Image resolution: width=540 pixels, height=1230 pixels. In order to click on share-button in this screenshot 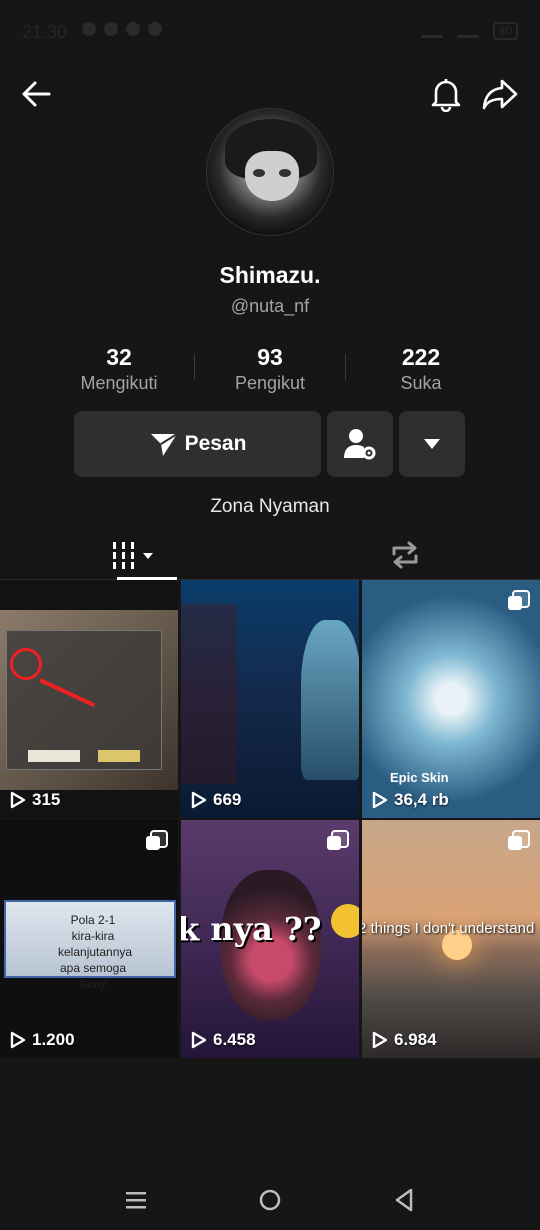, I will do `click(500, 94)`.